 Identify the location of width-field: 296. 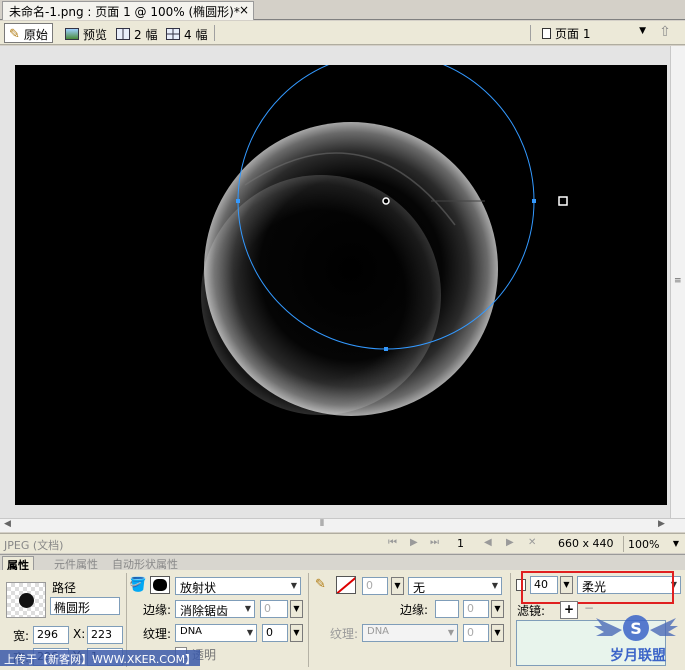
(51, 635).